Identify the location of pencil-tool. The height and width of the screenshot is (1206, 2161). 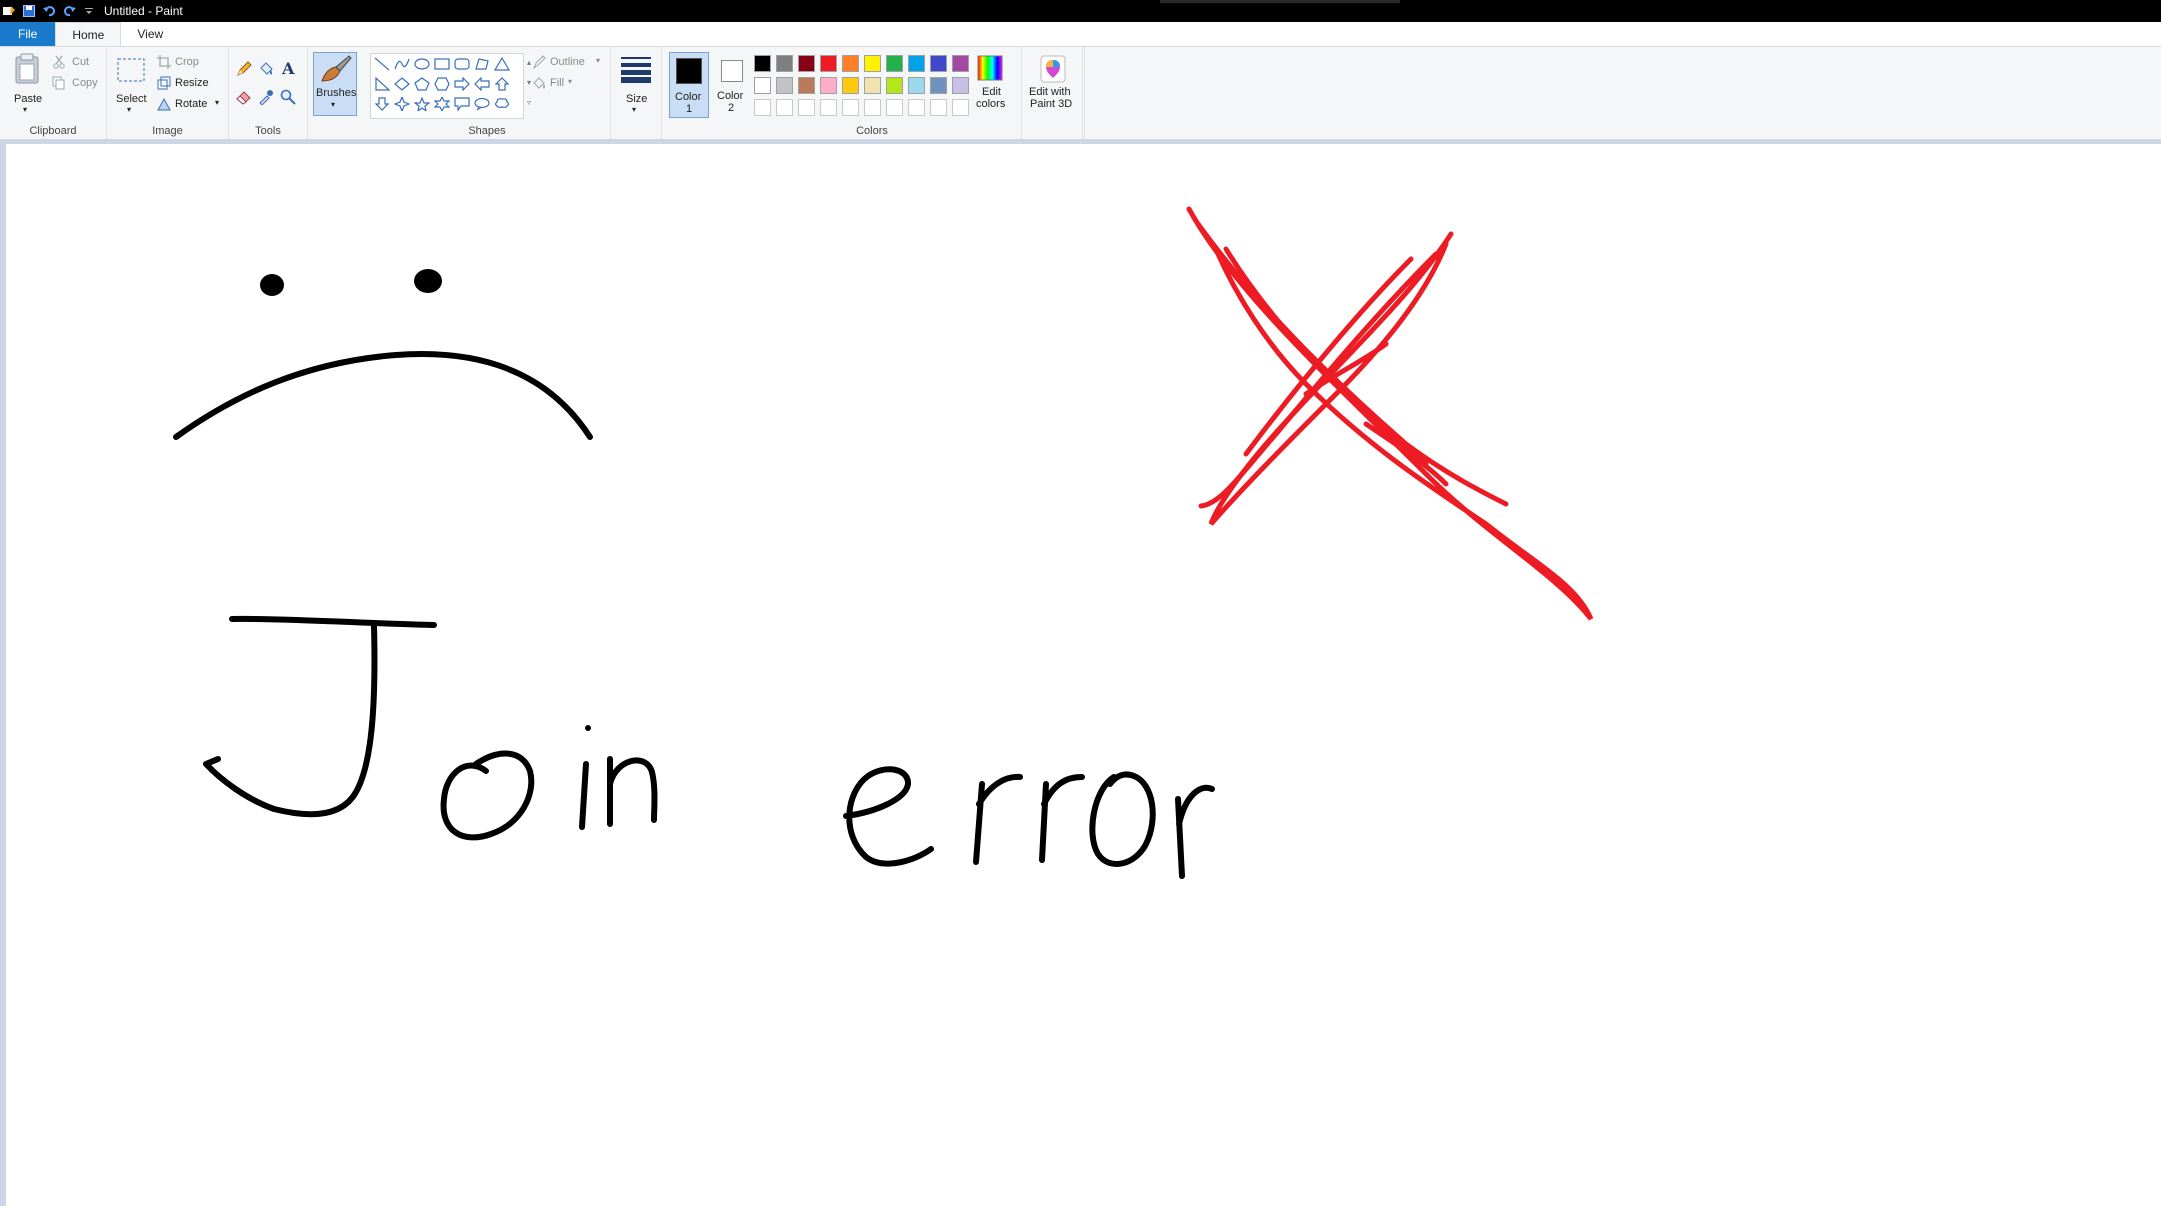
(246, 71).